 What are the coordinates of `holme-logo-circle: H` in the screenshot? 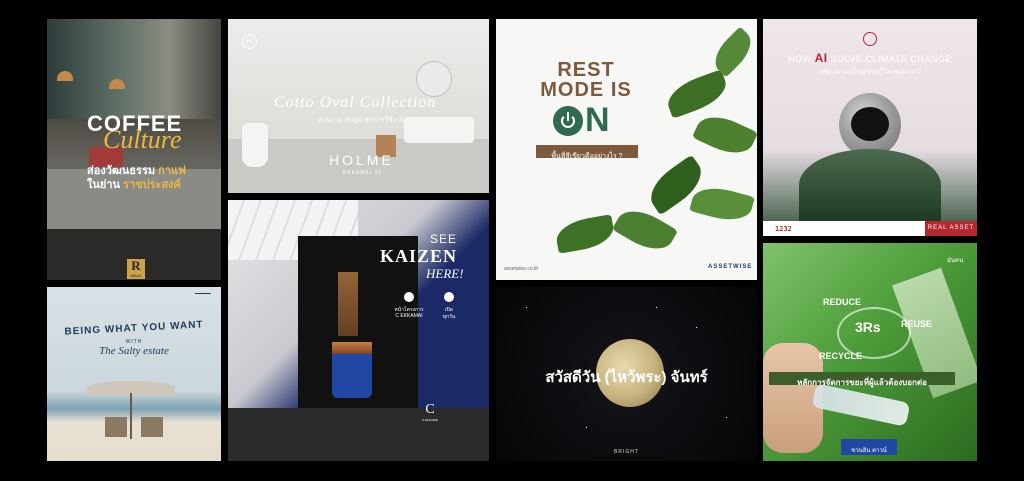 It's located at (249, 41).